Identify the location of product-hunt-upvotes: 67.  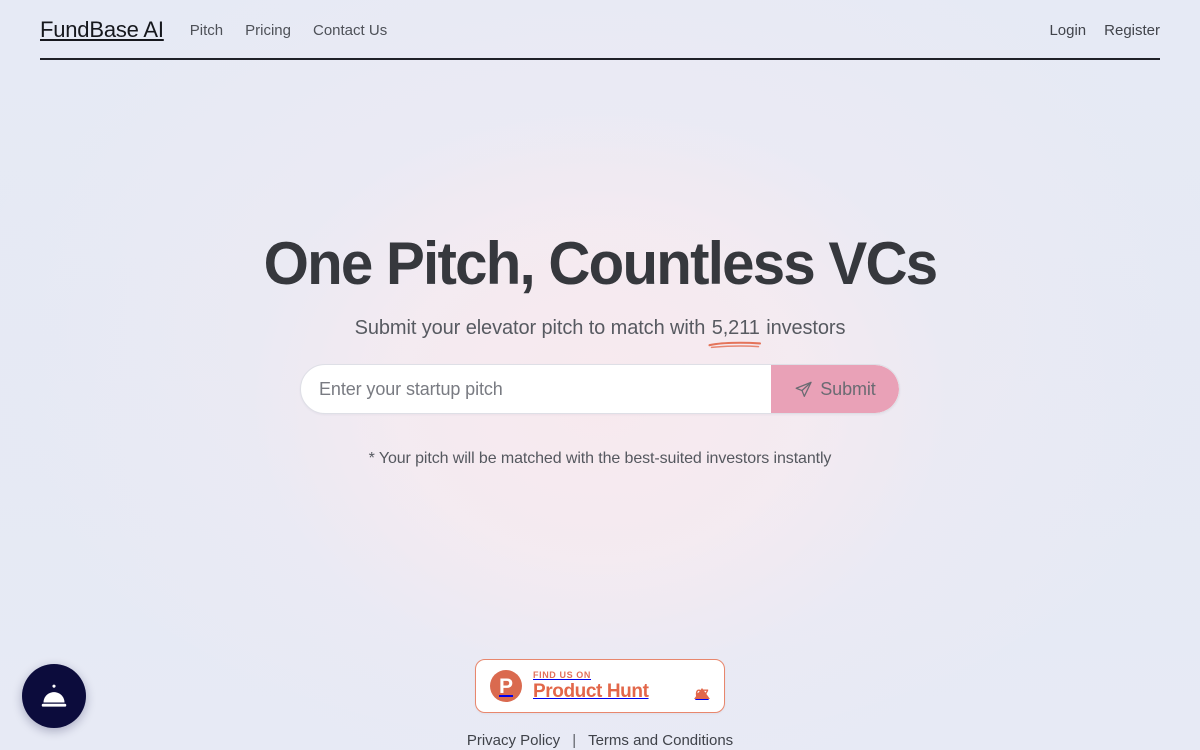
(702, 686).